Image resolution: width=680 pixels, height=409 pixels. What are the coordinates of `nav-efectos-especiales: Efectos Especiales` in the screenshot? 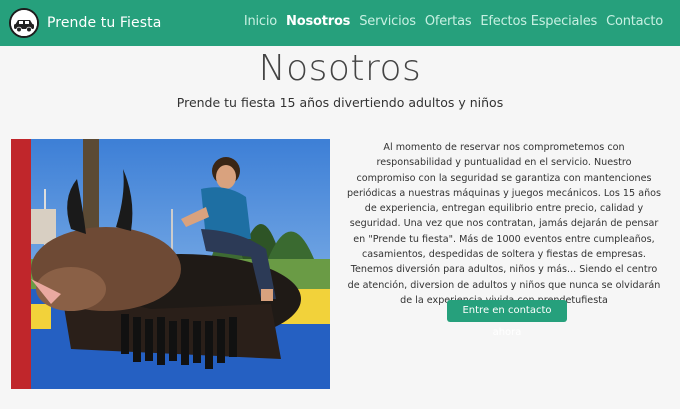 It's located at (538, 21).